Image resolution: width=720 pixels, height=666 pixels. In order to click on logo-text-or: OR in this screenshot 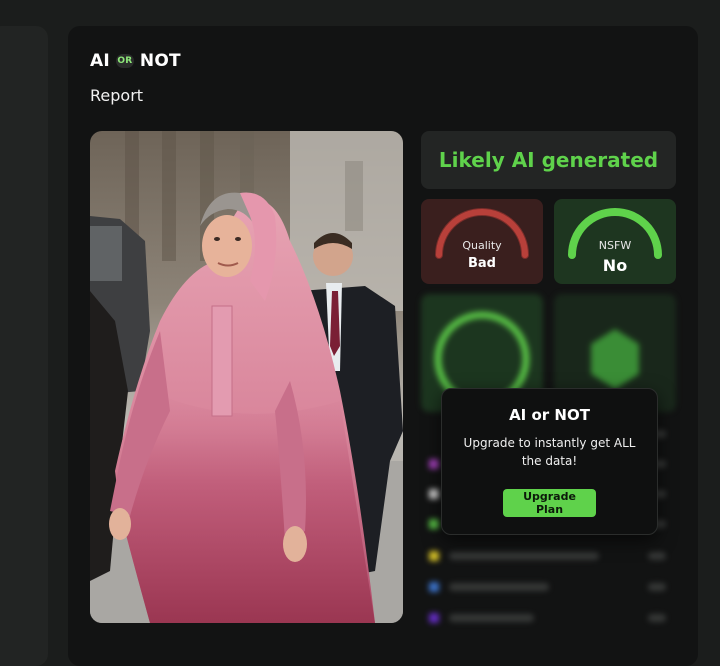, I will do `click(124, 61)`.